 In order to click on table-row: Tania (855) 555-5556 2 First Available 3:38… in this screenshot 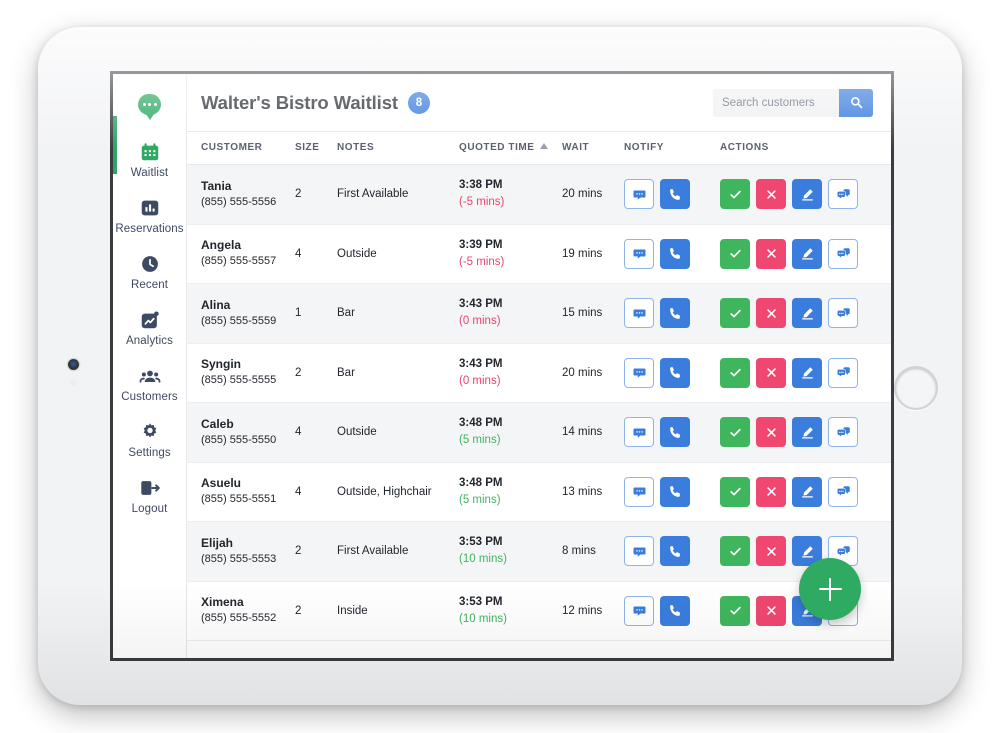, I will do `click(539, 194)`.